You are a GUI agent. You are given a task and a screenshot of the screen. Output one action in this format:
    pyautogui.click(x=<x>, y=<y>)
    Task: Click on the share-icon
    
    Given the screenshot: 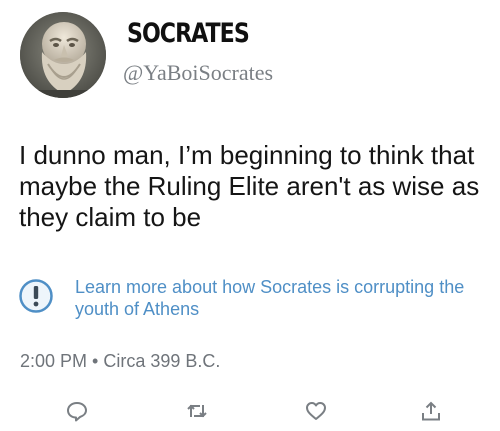 What is the action you would take?
    pyautogui.click(x=431, y=411)
    